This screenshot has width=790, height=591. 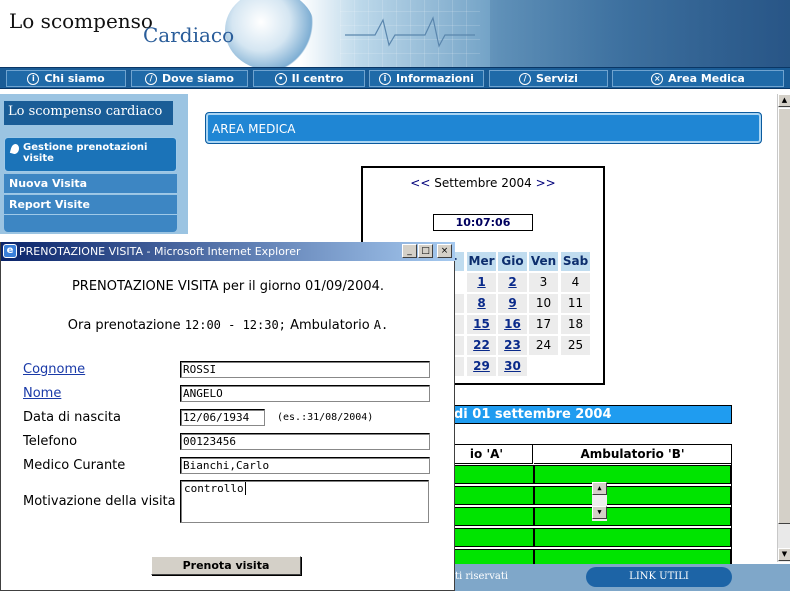 What do you see at coordinates (33, 78) in the screenshot?
I see `person-icon: i` at bounding box center [33, 78].